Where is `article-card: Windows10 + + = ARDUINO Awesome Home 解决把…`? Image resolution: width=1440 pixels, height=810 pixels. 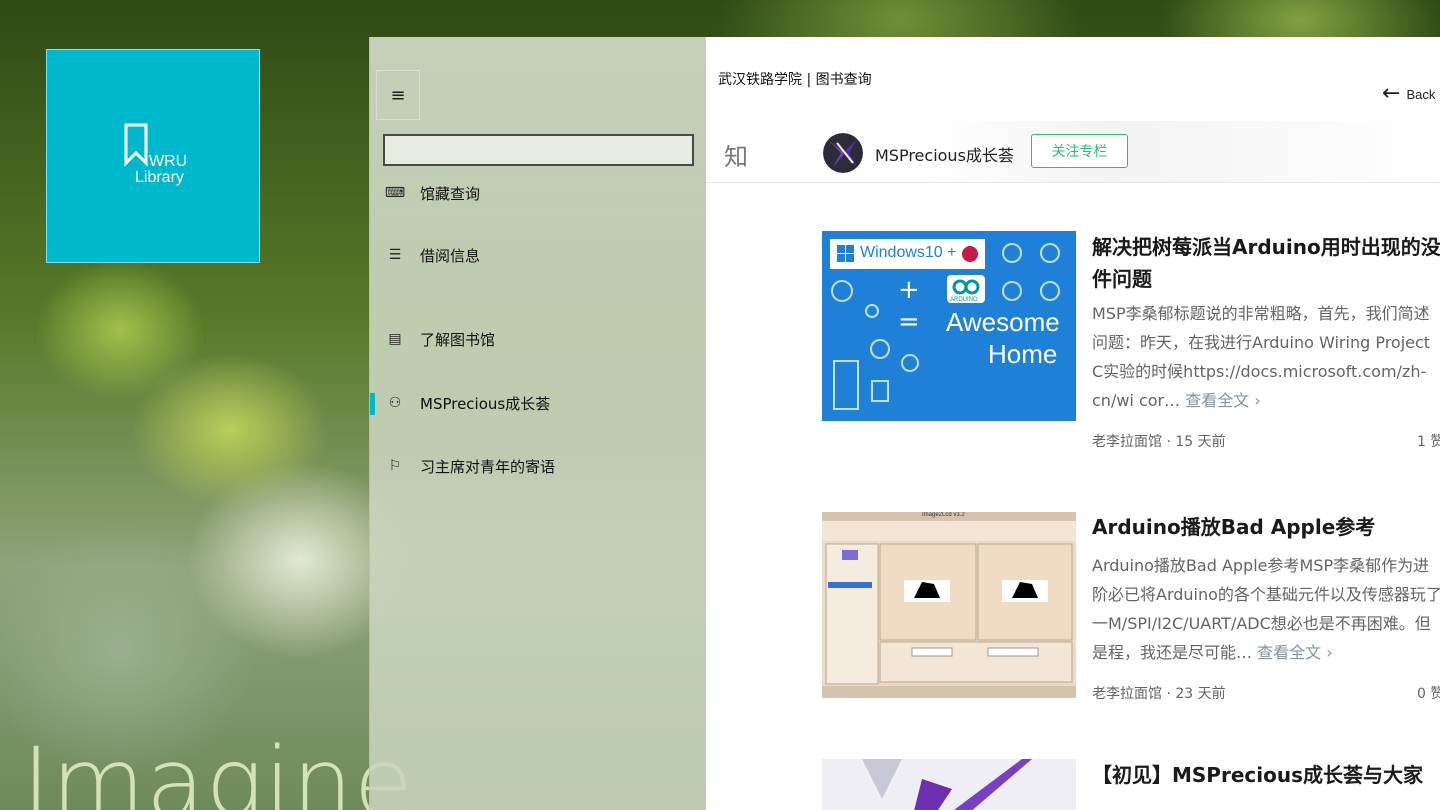
article-card: Windows10 + + = ARDUINO Awesome Home 解决把… is located at coordinates (1131, 346).